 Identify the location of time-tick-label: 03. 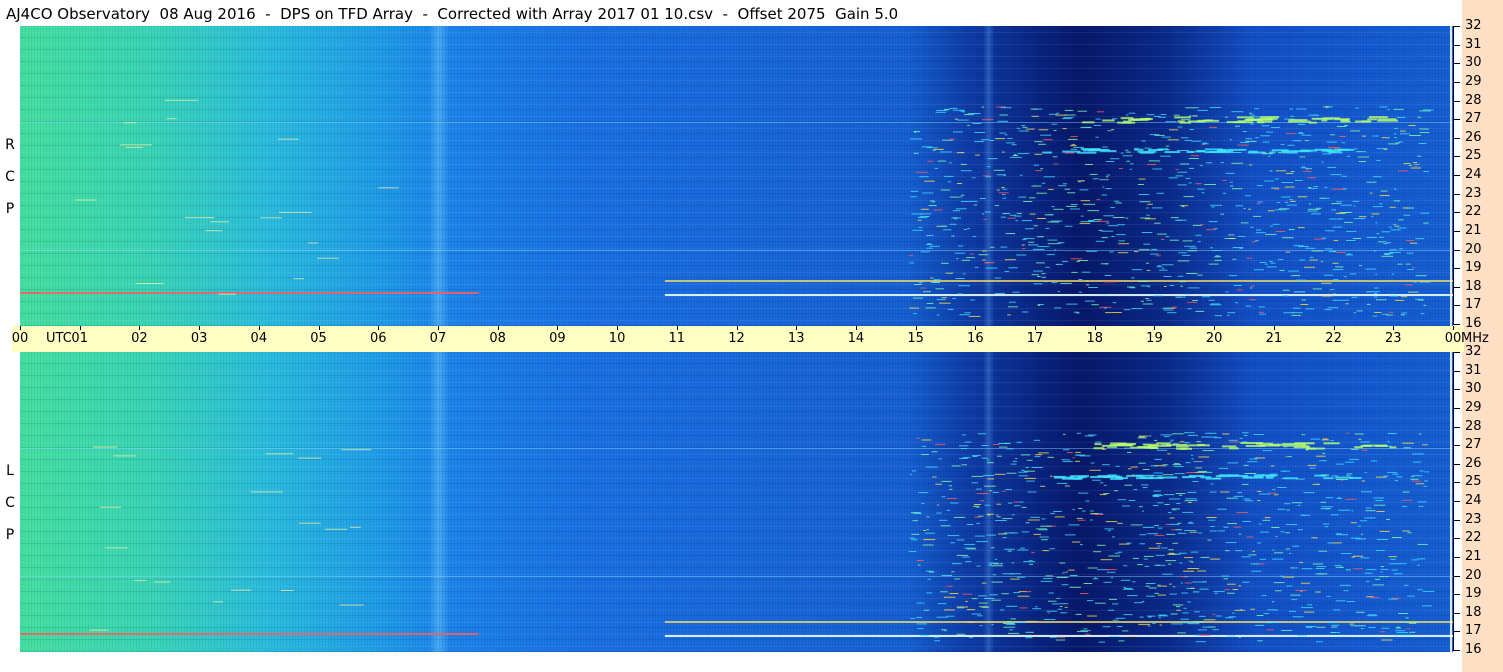
(199, 338).